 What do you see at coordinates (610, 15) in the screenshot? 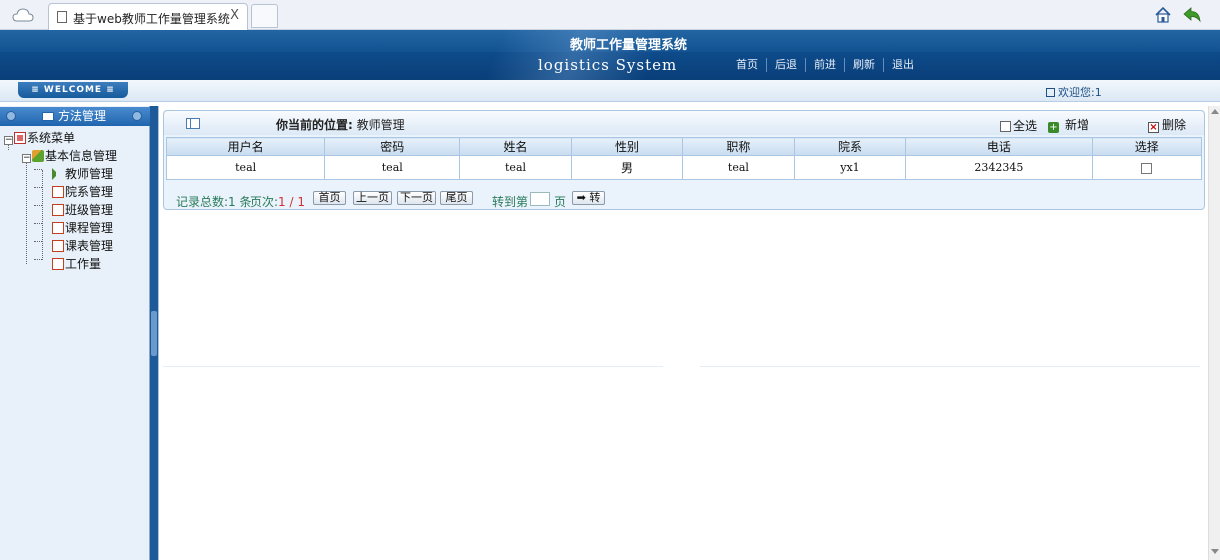
I see `browser-toolbar: 基于web教师工作量管理系统 X` at bounding box center [610, 15].